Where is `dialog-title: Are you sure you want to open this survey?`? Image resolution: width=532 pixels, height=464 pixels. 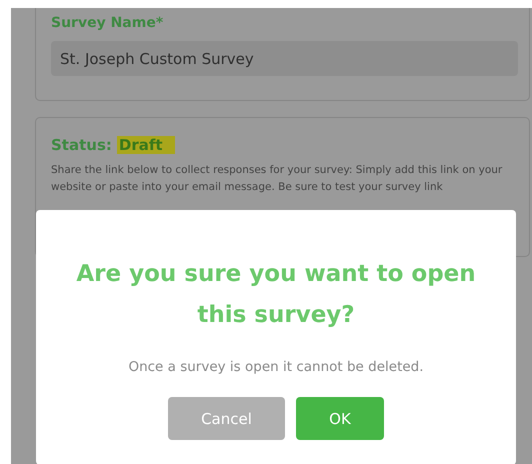 dialog-title: Are you sure you want to open this survey? is located at coordinates (276, 295).